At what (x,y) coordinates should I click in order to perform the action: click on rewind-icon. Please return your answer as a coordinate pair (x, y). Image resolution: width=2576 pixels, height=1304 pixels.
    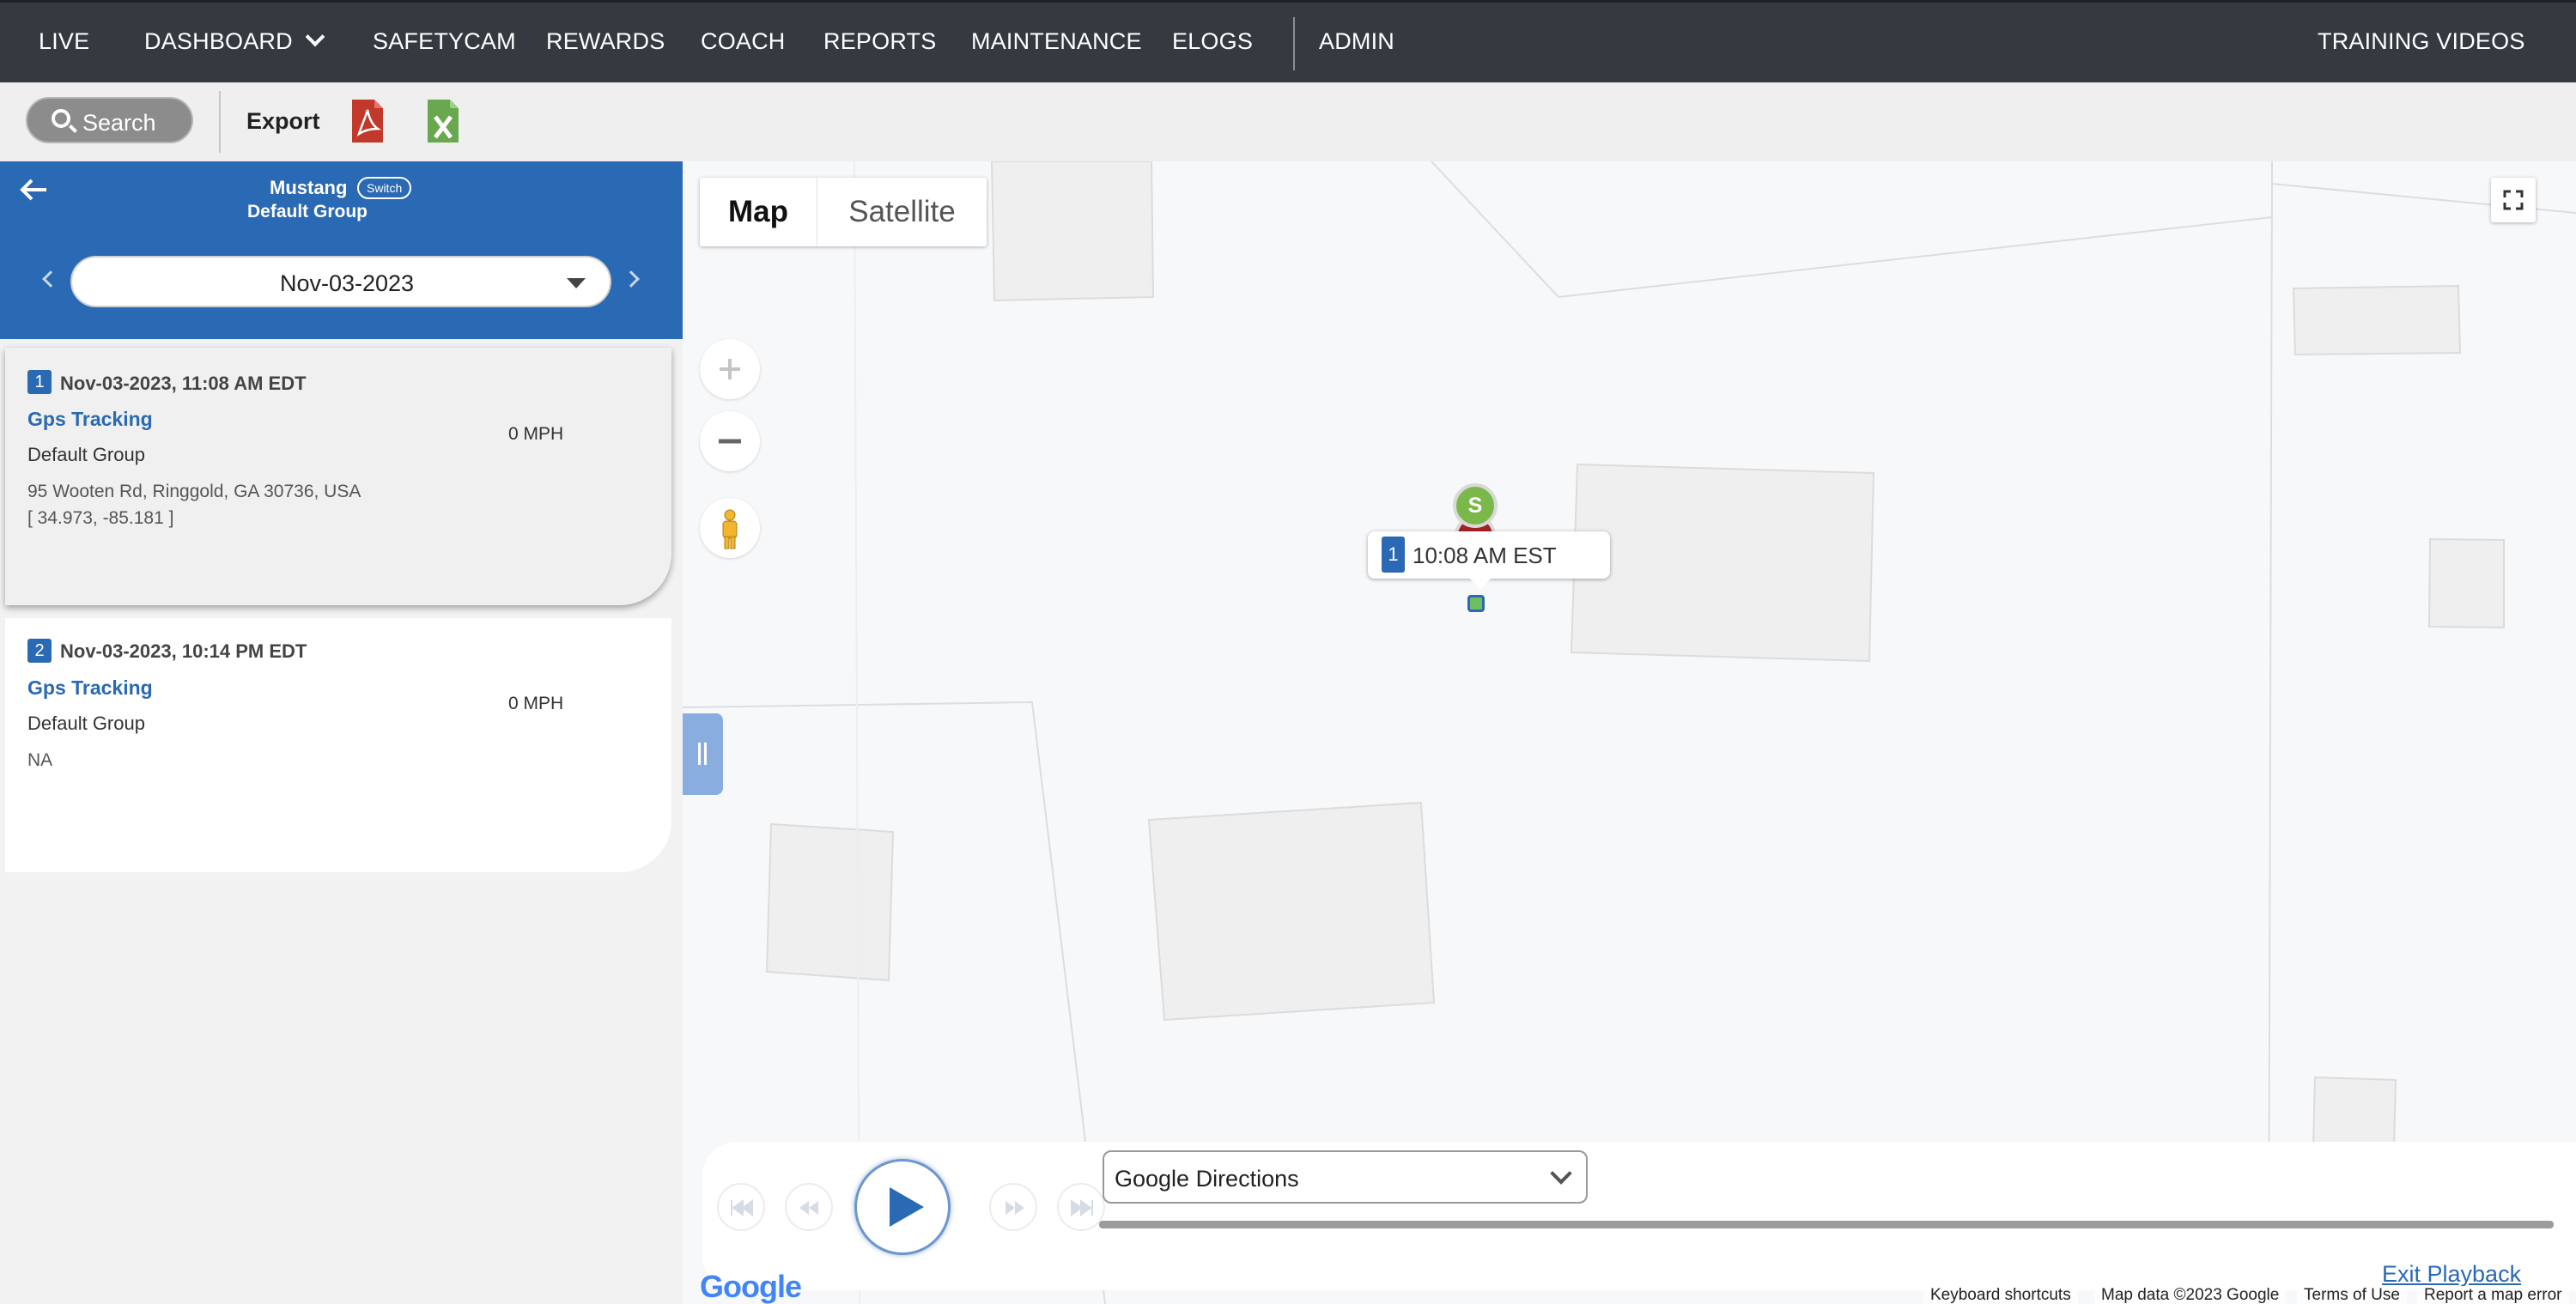
    Looking at the image, I should click on (808, 1208).